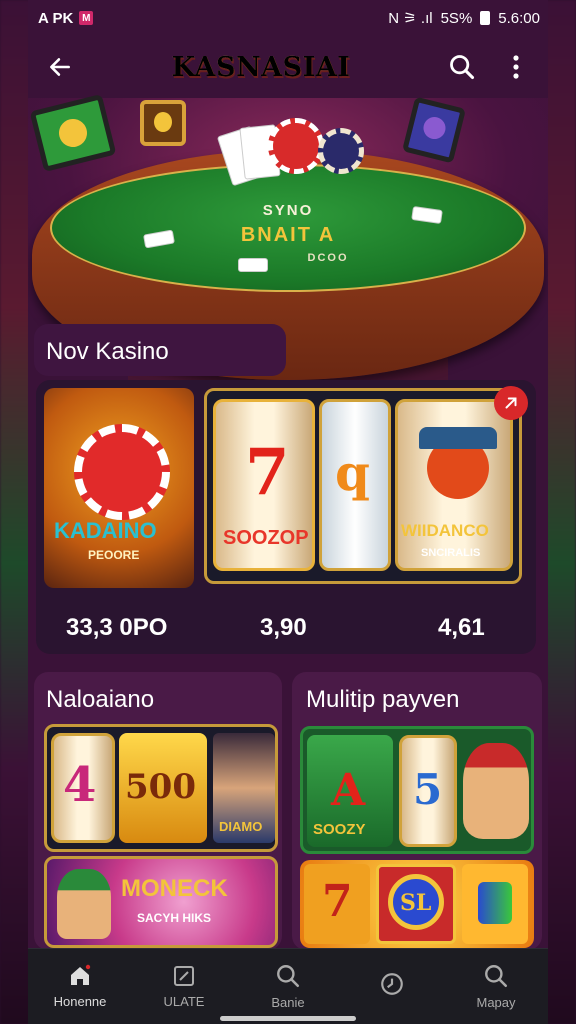 The width and height of the screenshot is (576, 1024). I want to click on slot-symbol: SL, so click(416, 903).